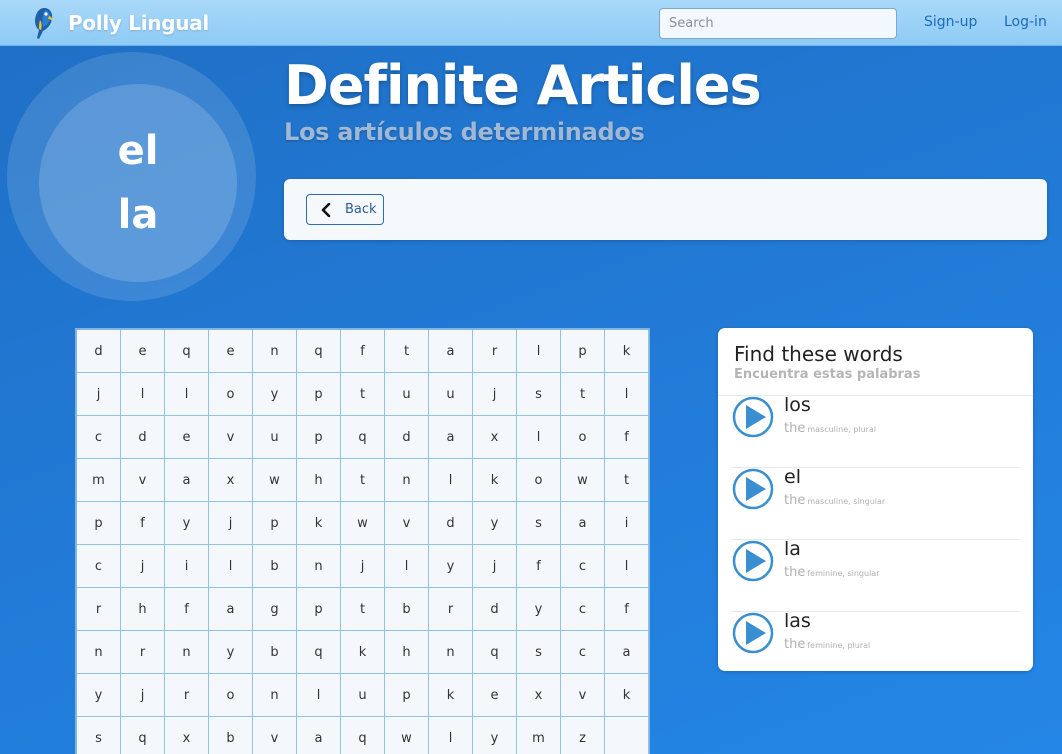 Image resolution: width=1062 pixels, height=754 pixels. I want to click on grid-cell: z, so click(583, 735).